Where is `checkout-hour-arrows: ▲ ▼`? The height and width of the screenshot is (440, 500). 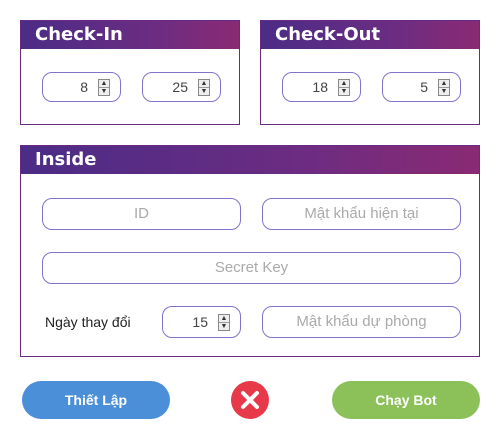 checkout-hour-arrows: ▲ ▼ is located at coordinates (344, 87).